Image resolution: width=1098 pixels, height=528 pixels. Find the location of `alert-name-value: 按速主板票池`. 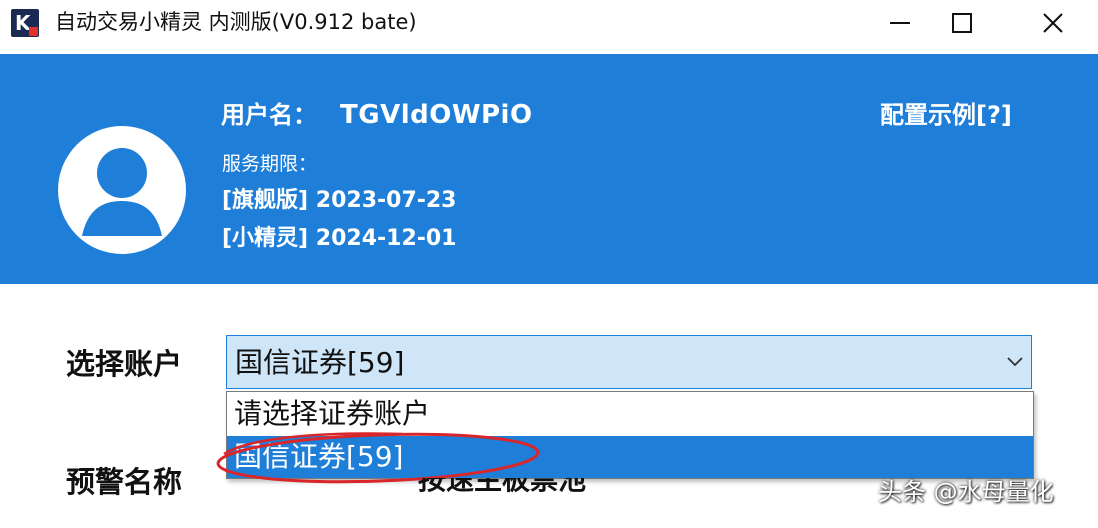

alert-name-value: 按速主板票池 is located at coordinates (502, 487).